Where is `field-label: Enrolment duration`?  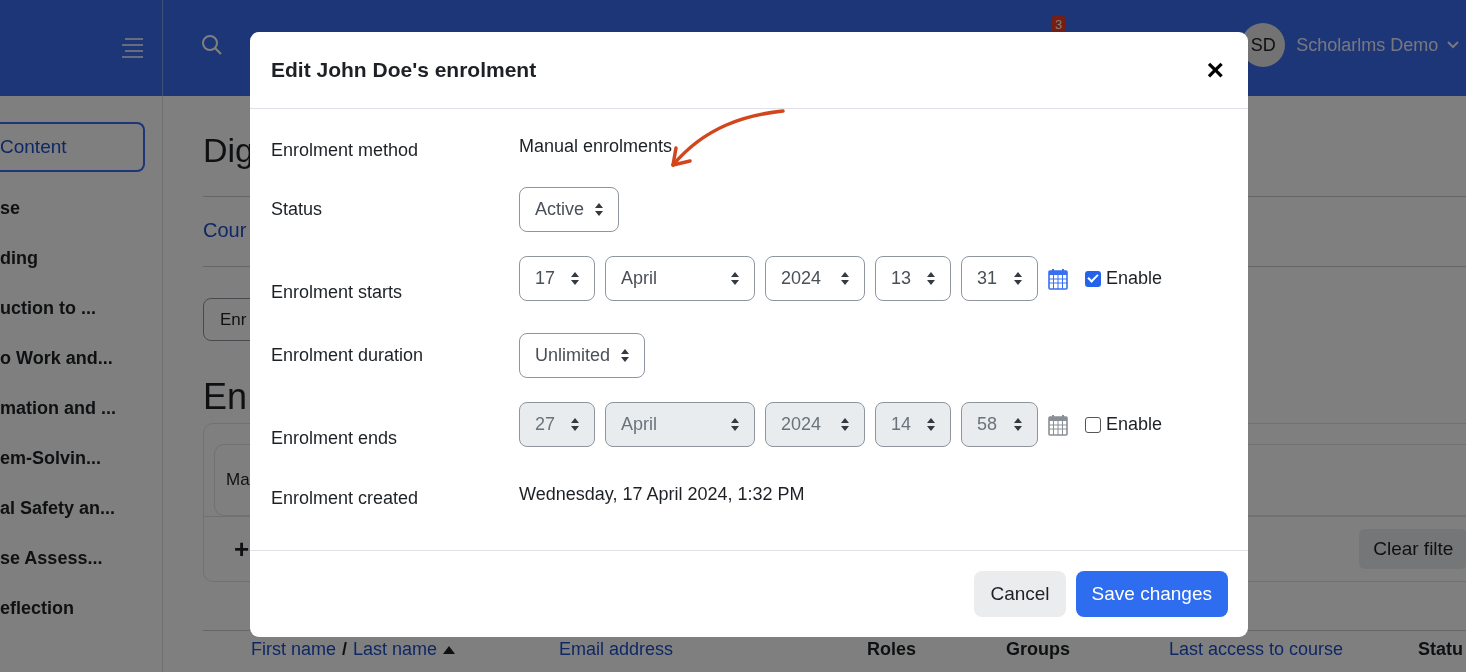 field-label: Enrolment duration is located at coordinates (348, 355).